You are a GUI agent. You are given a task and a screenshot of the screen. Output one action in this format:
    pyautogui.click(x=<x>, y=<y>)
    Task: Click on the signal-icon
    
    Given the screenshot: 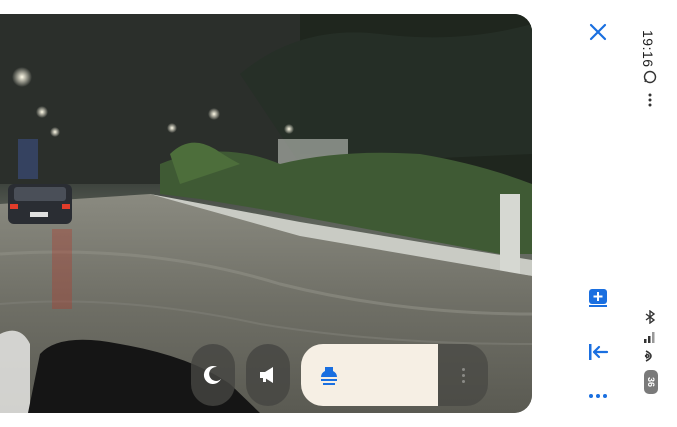 What is the action you would take?
    pyautogui.click(x=649, y=337)
    